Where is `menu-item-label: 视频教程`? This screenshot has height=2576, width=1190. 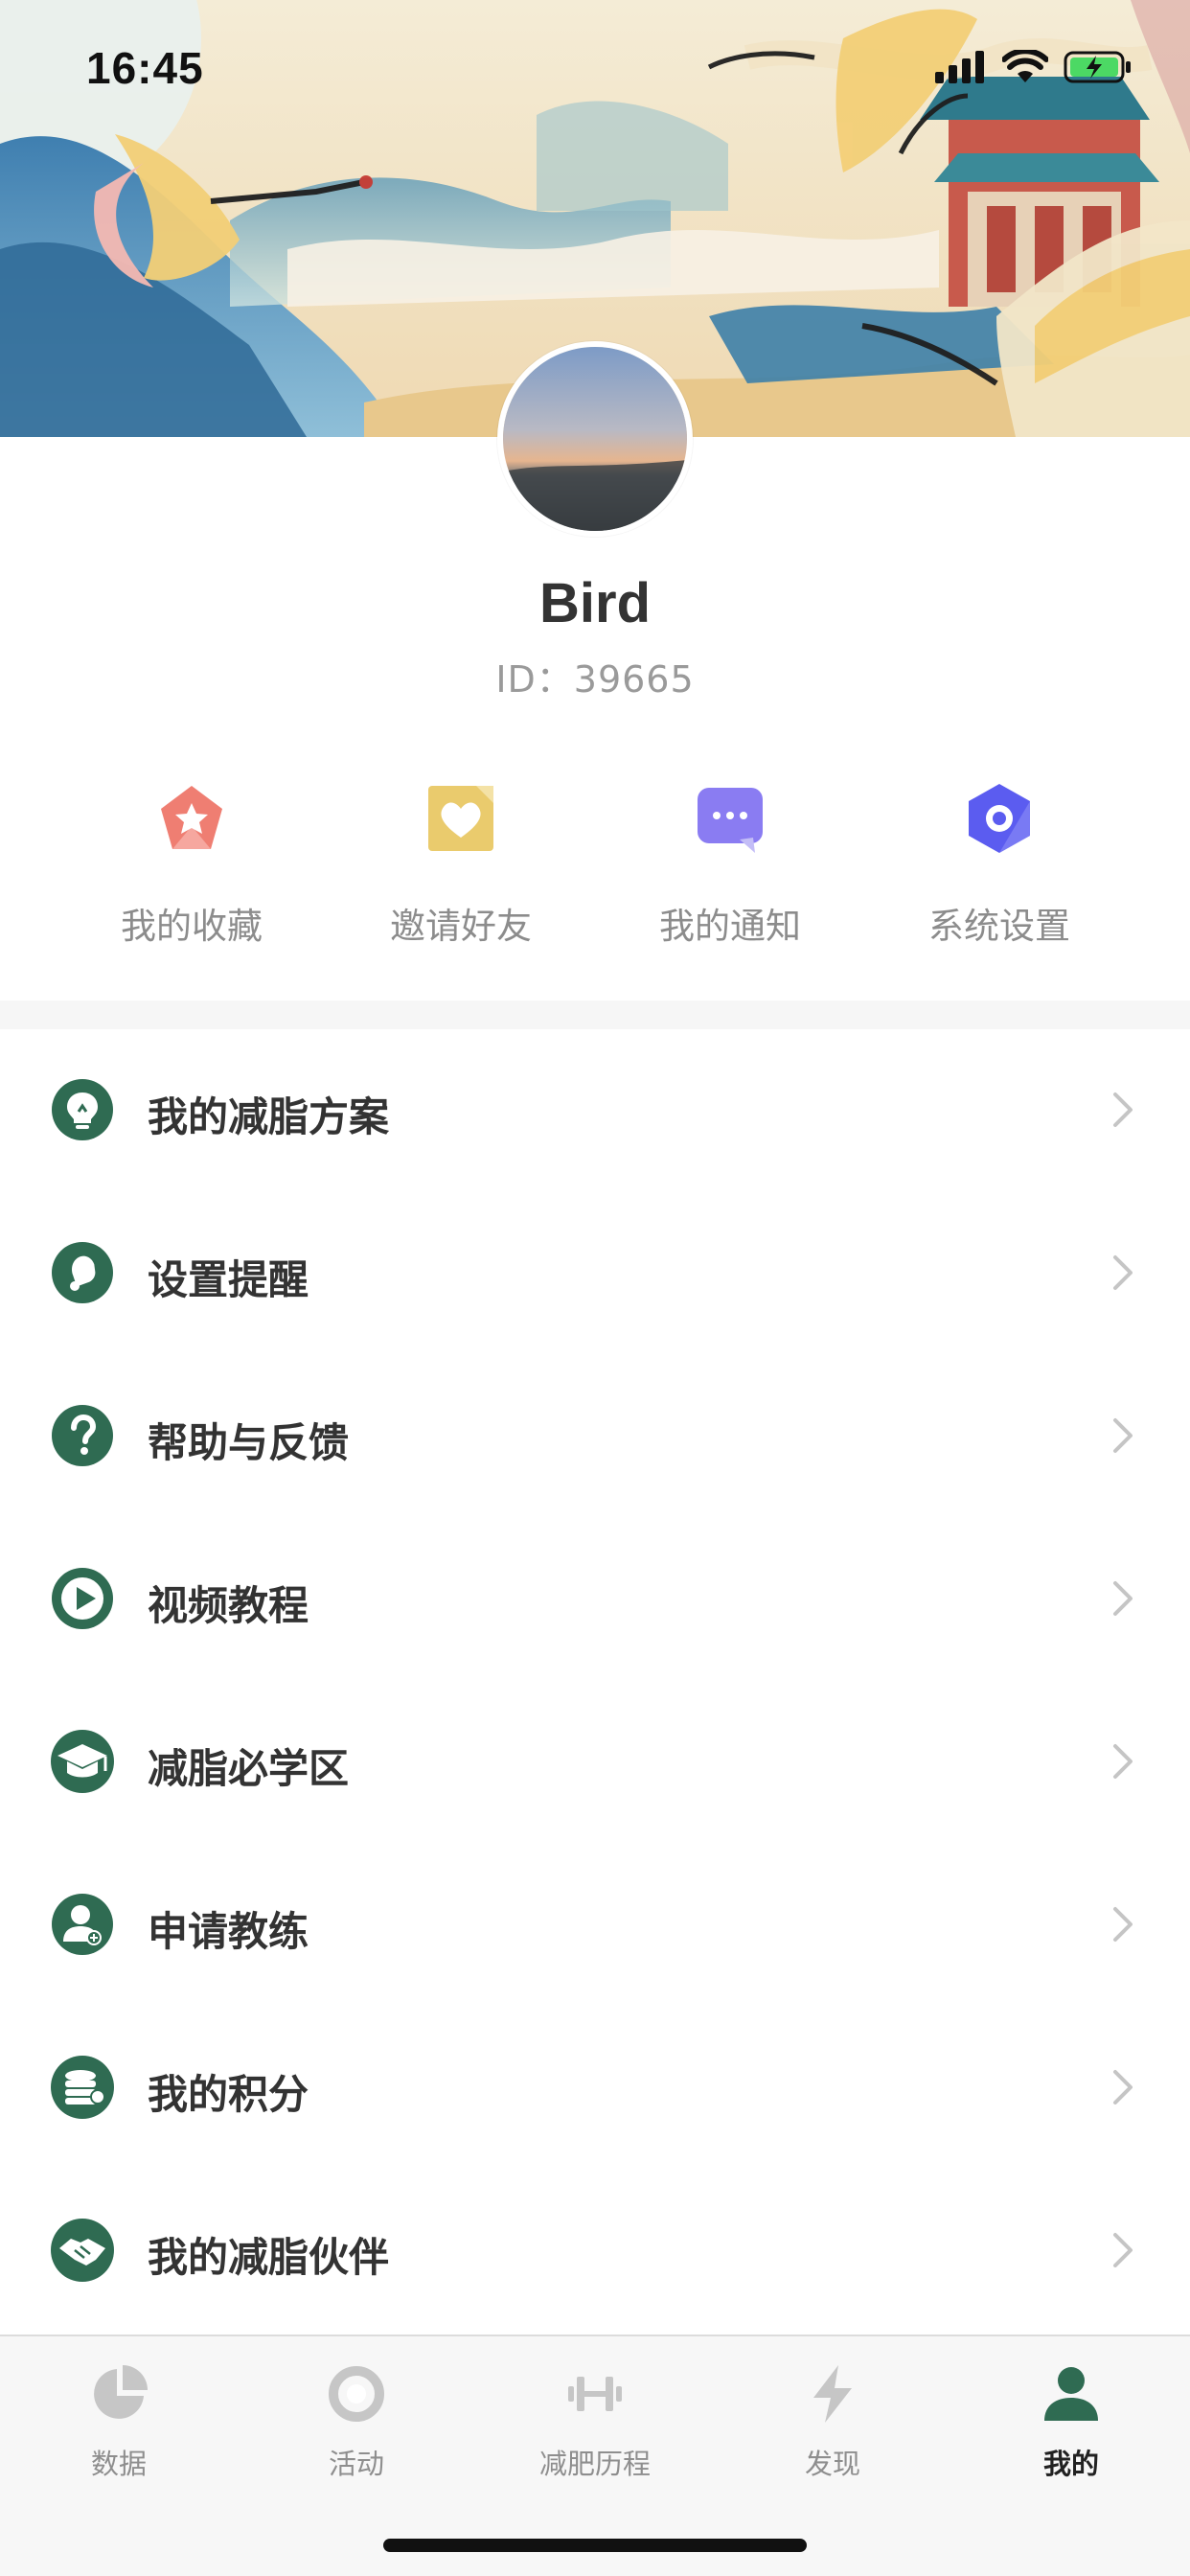
menu-item-label: 视频教程 is located at coordinates (229, 1605).